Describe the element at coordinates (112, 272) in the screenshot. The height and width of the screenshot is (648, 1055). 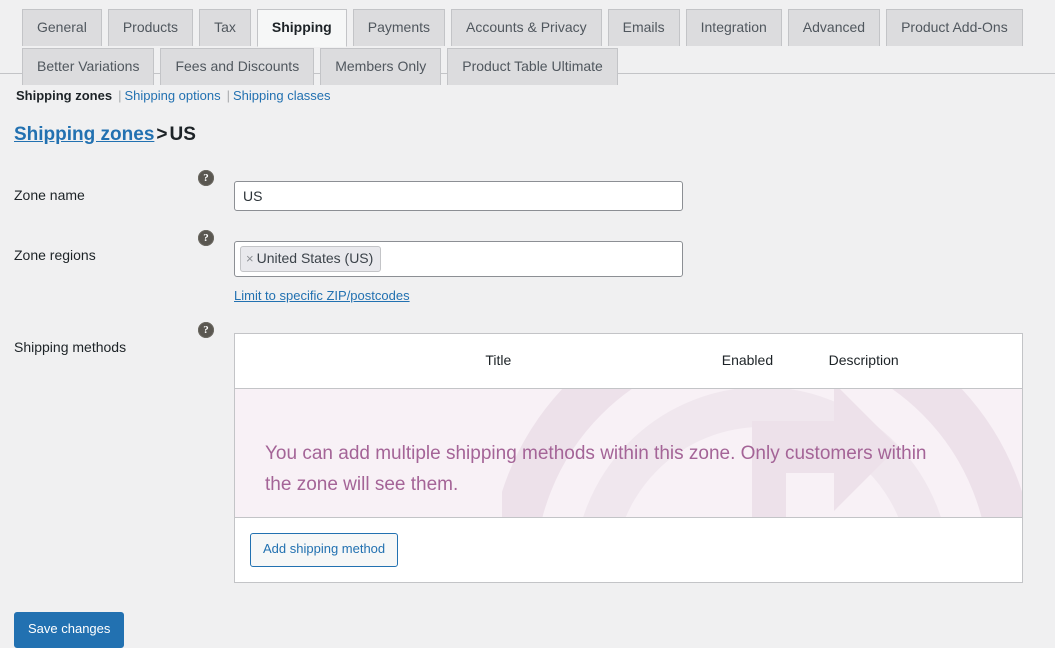
I see `zone-regions-label-cell: Zone regions` at that location.